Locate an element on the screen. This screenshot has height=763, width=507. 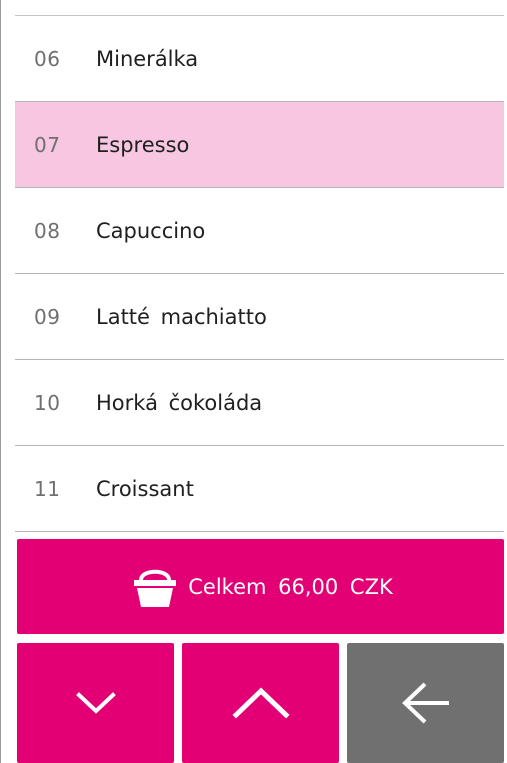
item-name: Horká čokoláda is located at coordinates (179, 402).